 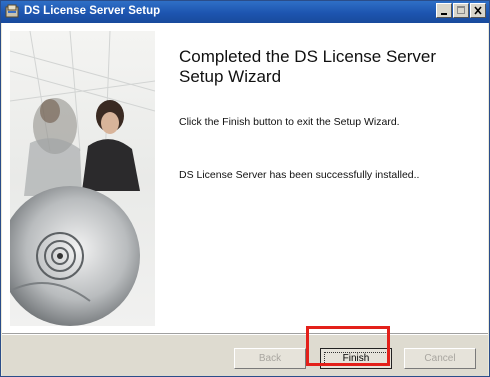 What do you see at coordinates (444, 10) in the screenshot?
I see `minimize-button` at bounding box center [444, 10].